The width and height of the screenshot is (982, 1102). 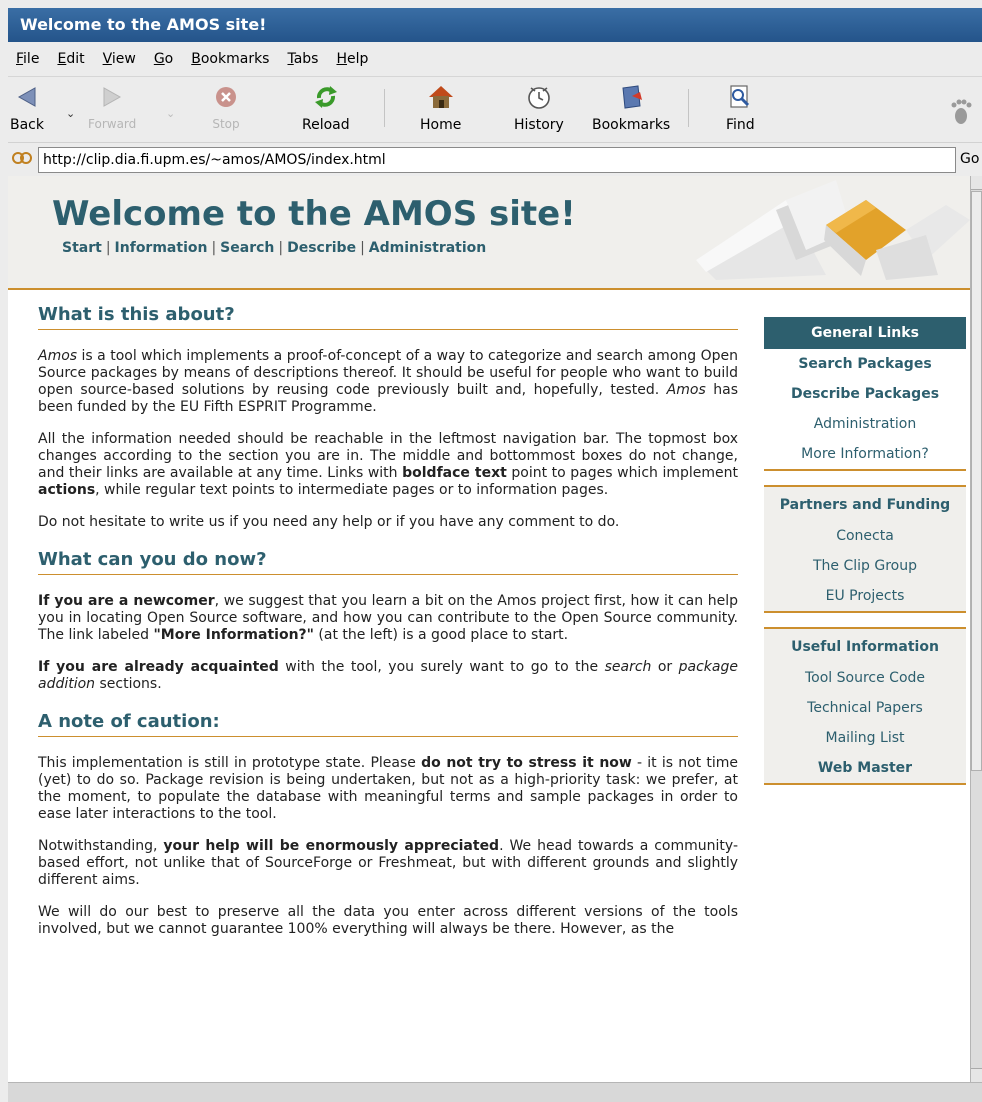 I want to click on useful-info-title: Useful Information, so click(x=865, y=645).